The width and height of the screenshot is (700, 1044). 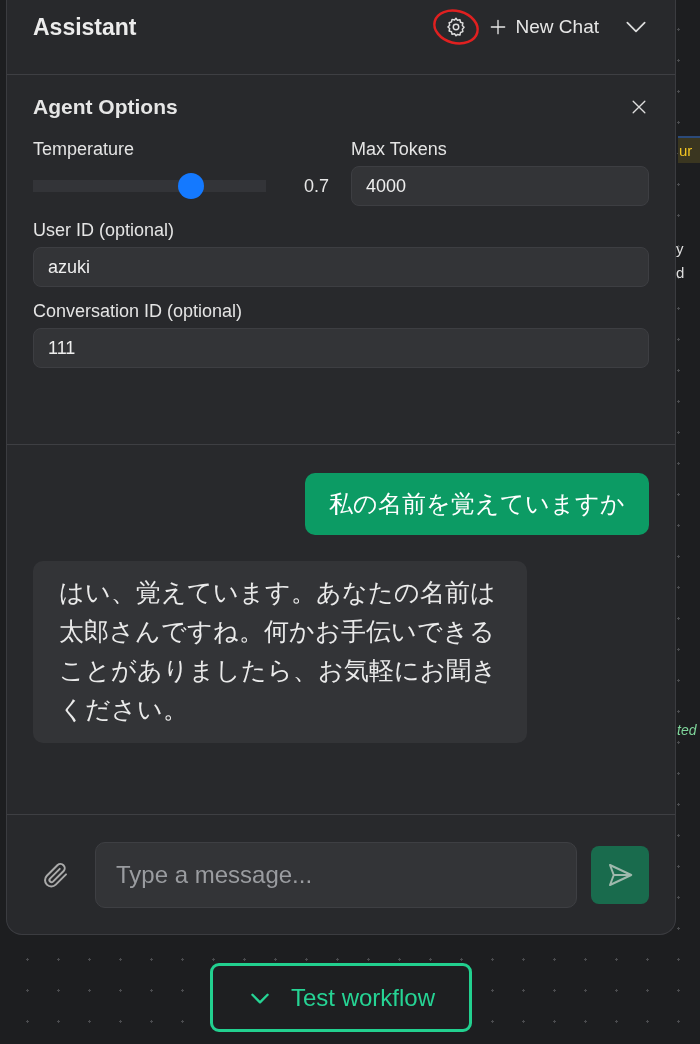 I want to click on user-message: 私の名前を覚えていますか, so click(x=477, y=504).